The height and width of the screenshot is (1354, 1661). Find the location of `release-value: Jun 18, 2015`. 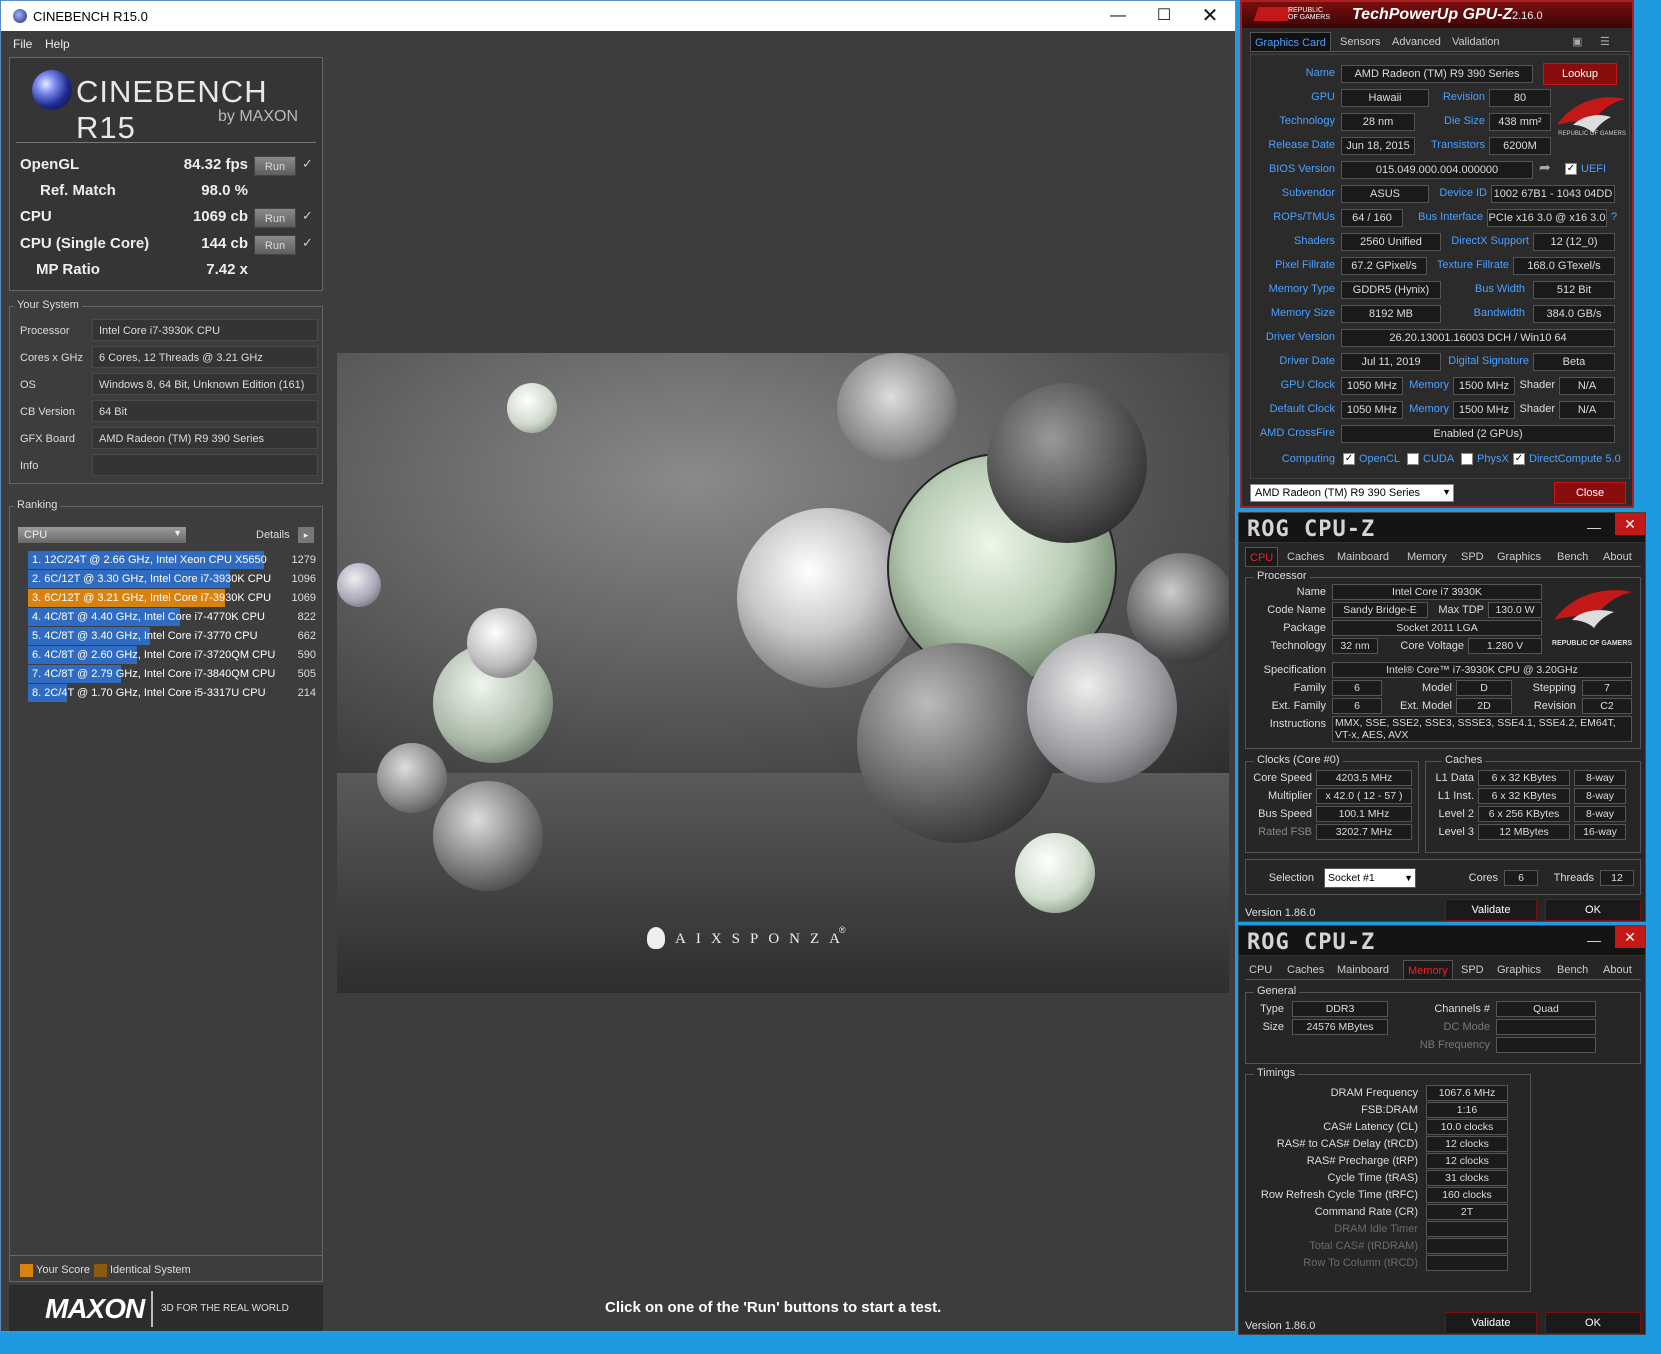

release-value: Jun 18, 2015 is located at coordinates (1378, 146).